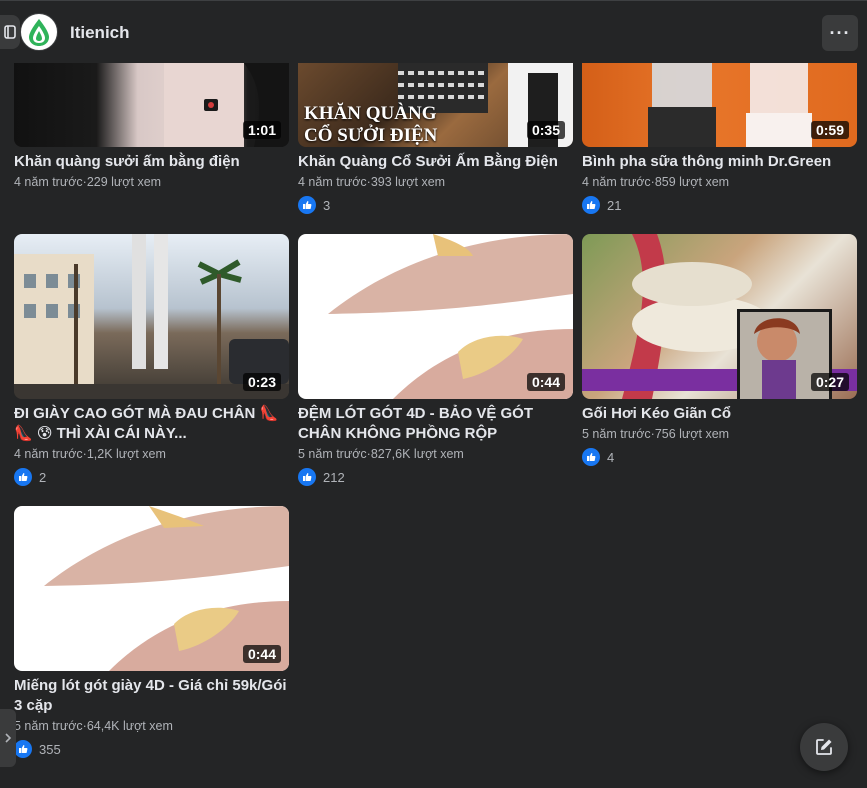 This screenshot has height=788, width=867. Describe the element at coordinates (381, 454) in the screenshot. I see `video-meta: 5 năm trước·827,6K lượt xem` at that location.